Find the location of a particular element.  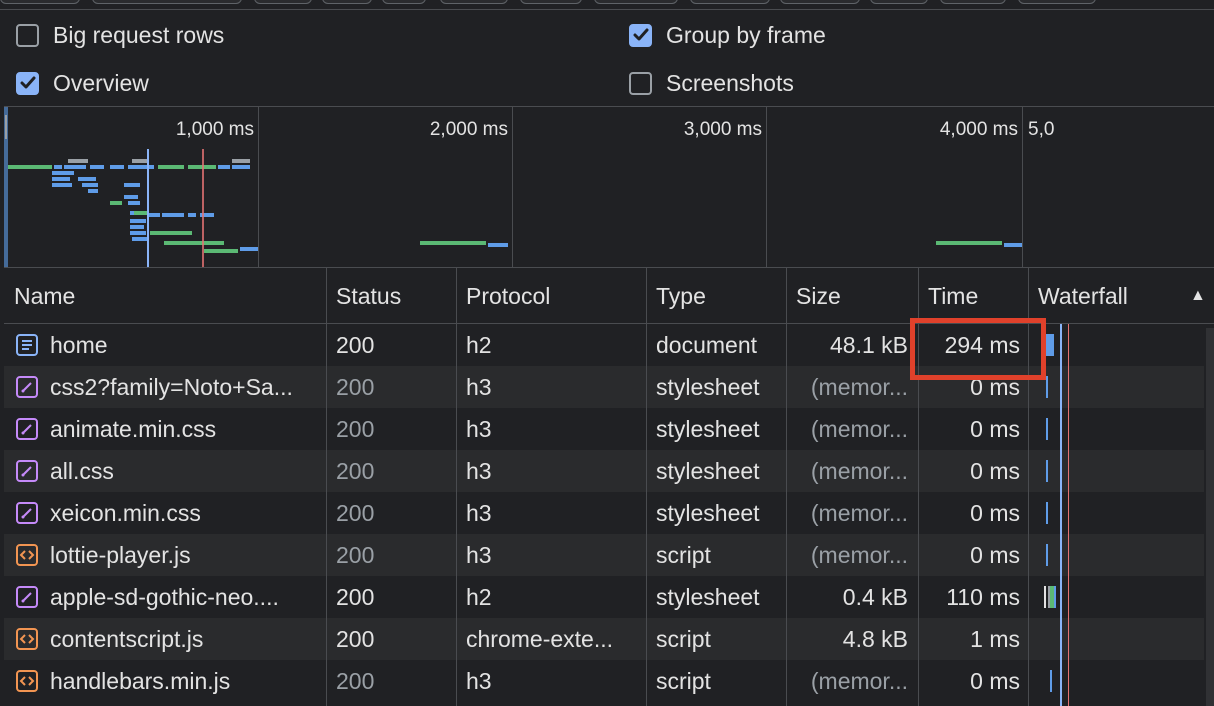

request-type: document is located at coordinates (707, 345).